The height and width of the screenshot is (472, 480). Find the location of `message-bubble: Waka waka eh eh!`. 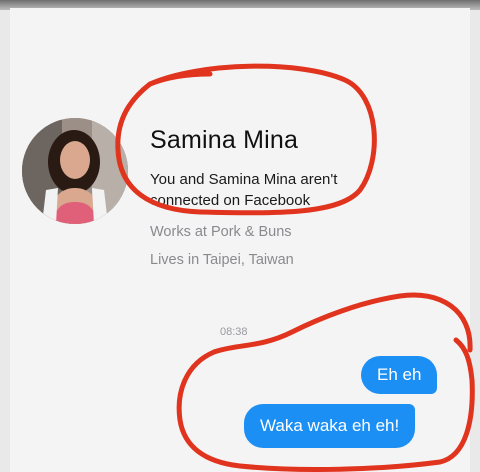

message-bubble: Waka waka eh eh! is located at coordinates (330, 426).